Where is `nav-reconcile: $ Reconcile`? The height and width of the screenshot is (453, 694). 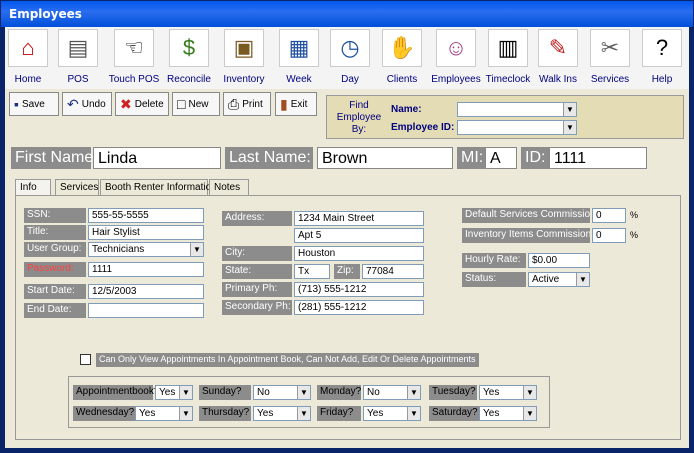 nav-reconcile: $ Reconcile is located at coordinates (189, 58).